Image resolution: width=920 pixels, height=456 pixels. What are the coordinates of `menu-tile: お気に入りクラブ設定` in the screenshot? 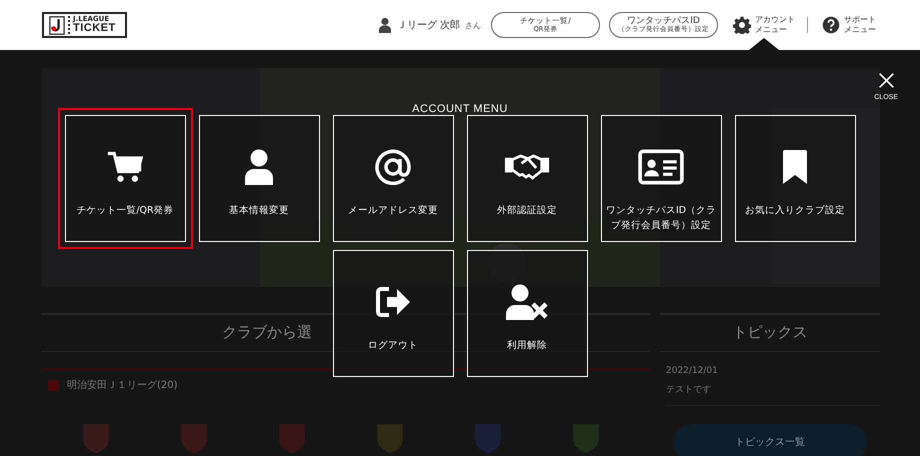 It's located at (795, 178).